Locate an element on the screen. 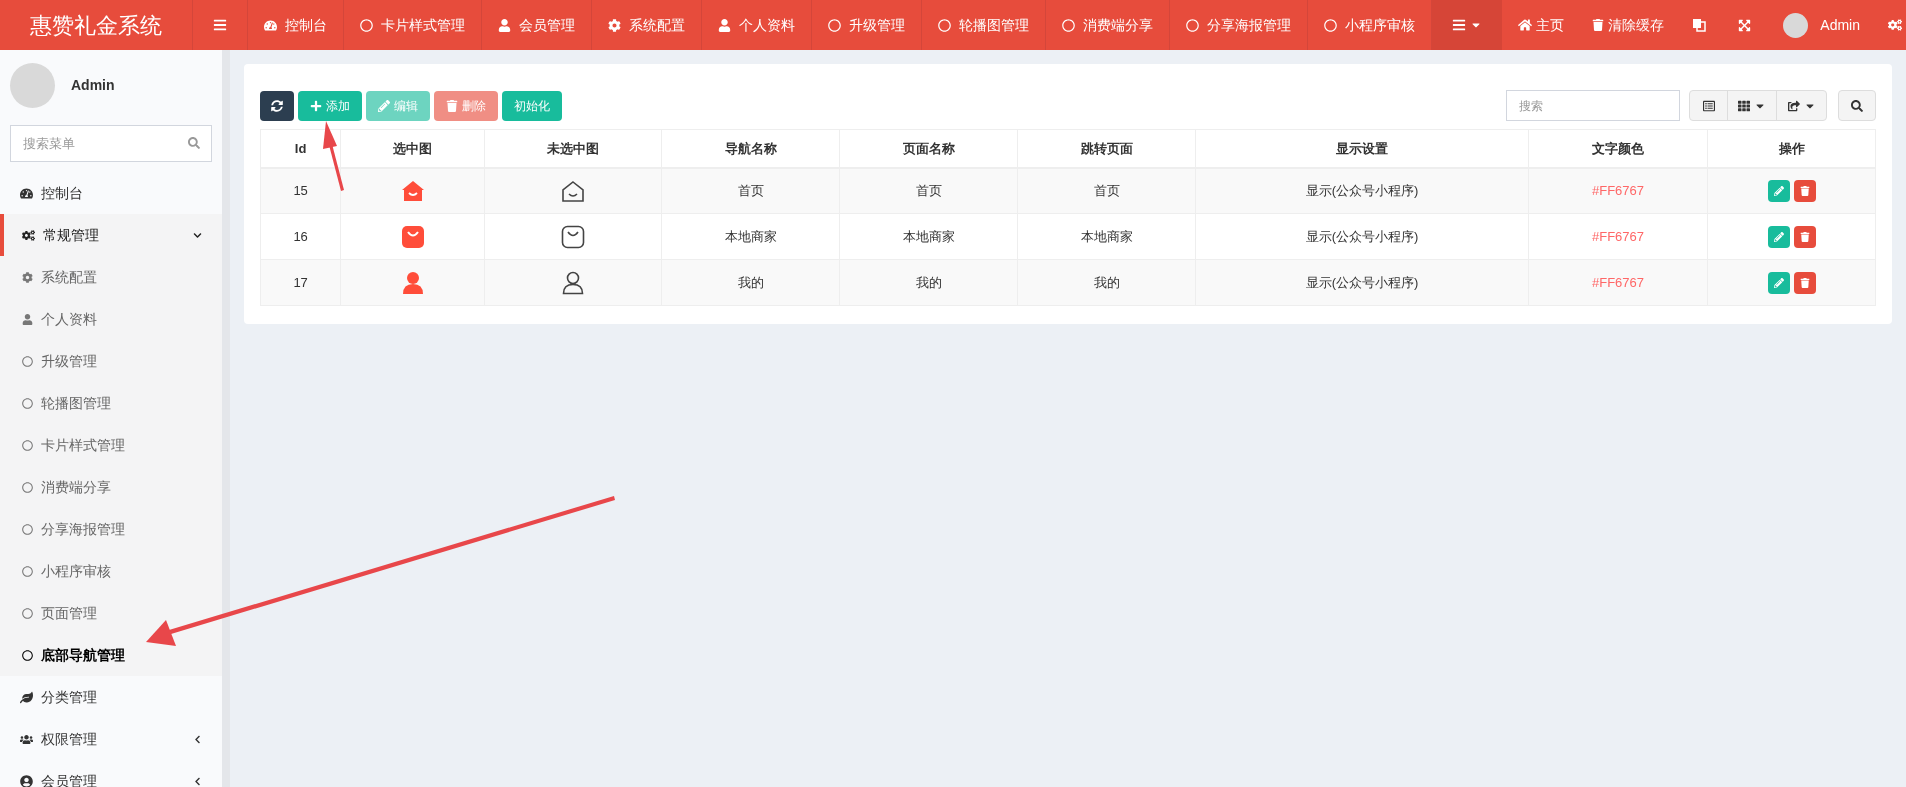 The width and height of the screenshot is (1906, 787). plus-icon is located at coordinates (316, 105).